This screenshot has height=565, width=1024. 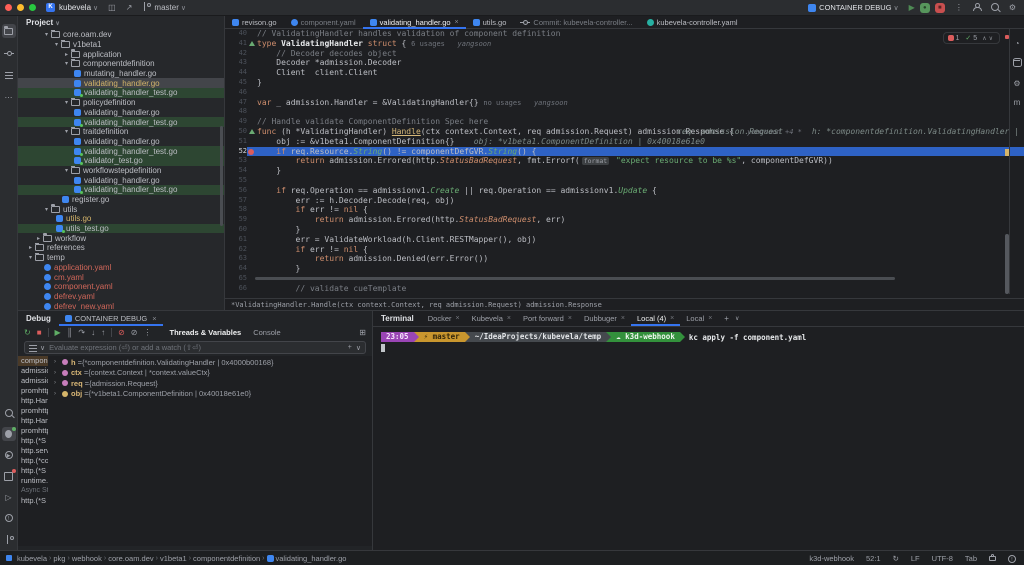 What do you see at coordinates (121, 248) in the screenshot?
I see `tree-folder-references: ▸ references` at bounding box center [121, 248].